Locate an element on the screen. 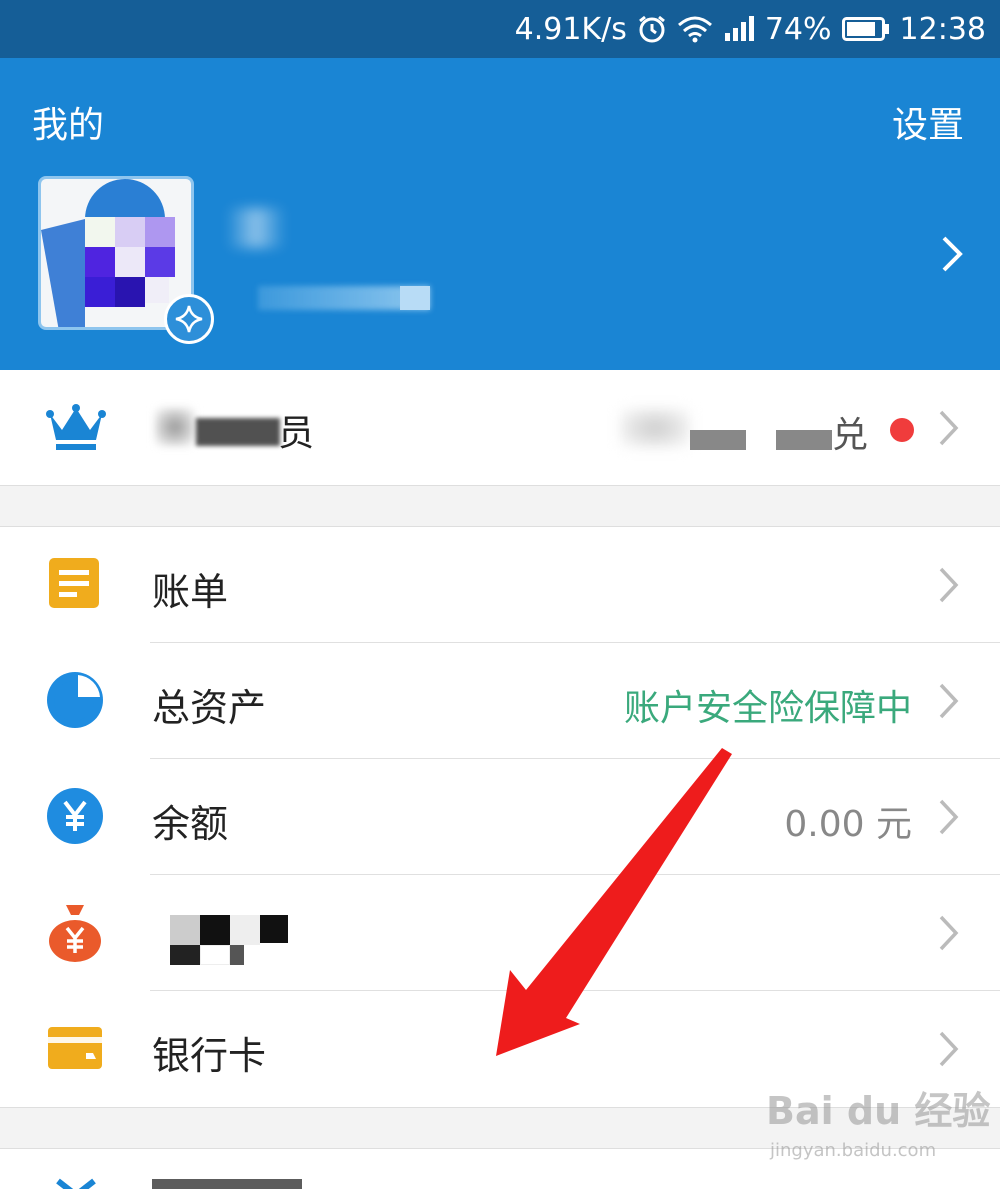  battery-icon is located at coordinates (865, 29).